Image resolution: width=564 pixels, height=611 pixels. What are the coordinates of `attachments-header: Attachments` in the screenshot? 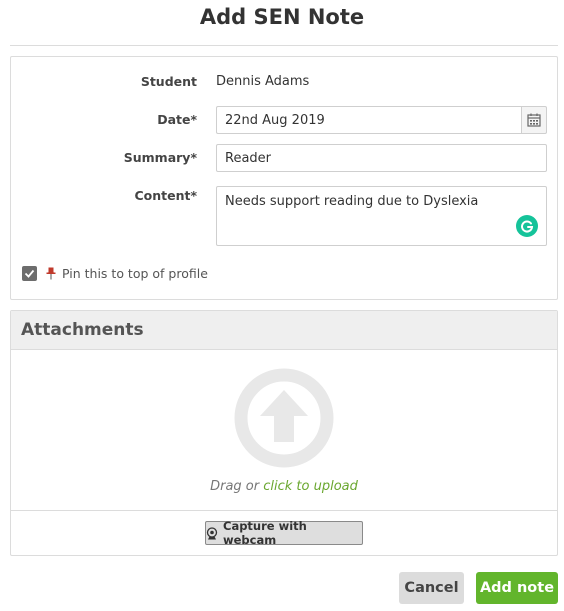 It's located at (284, 330).